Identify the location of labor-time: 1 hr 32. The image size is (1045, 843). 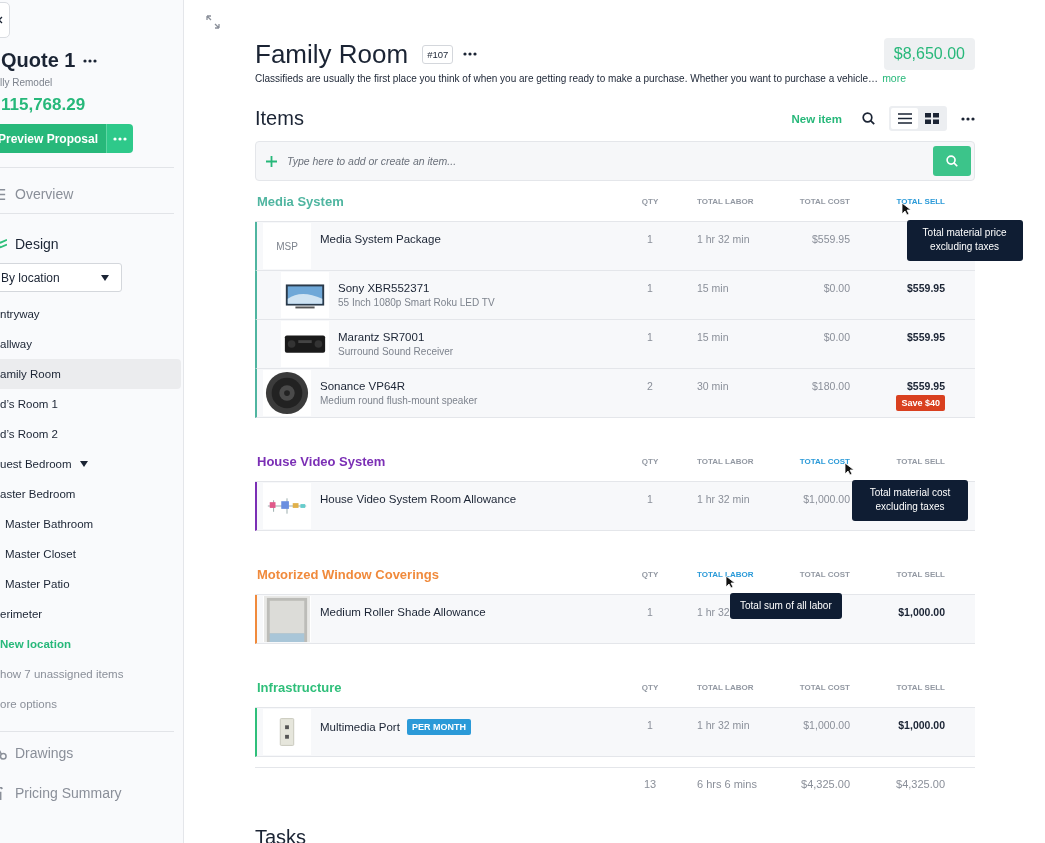
(713, 612).